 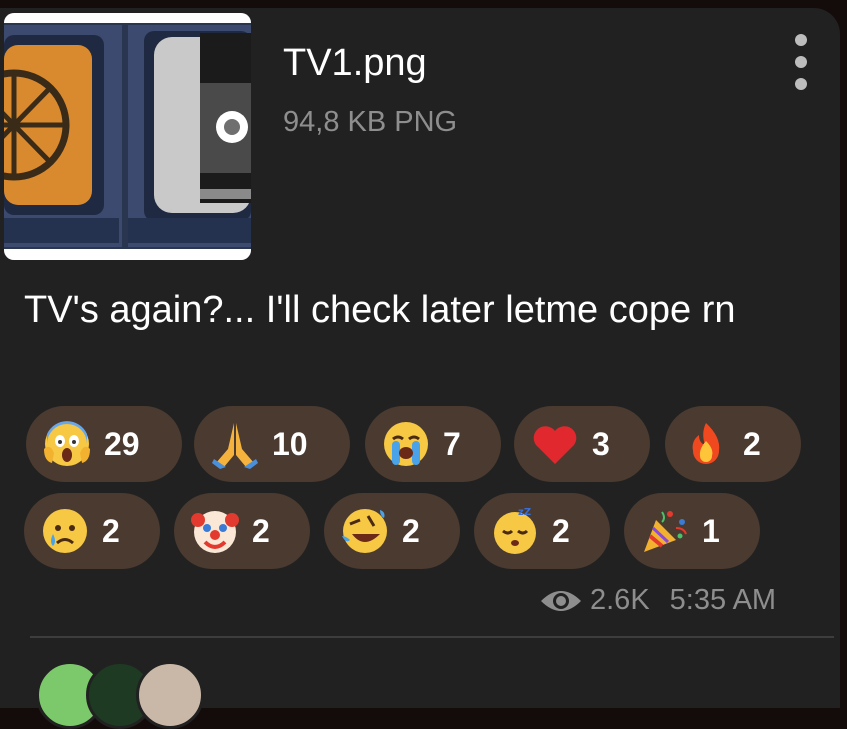 I want to click on message-time: 5:35 AM, so click(x=723, y=600).